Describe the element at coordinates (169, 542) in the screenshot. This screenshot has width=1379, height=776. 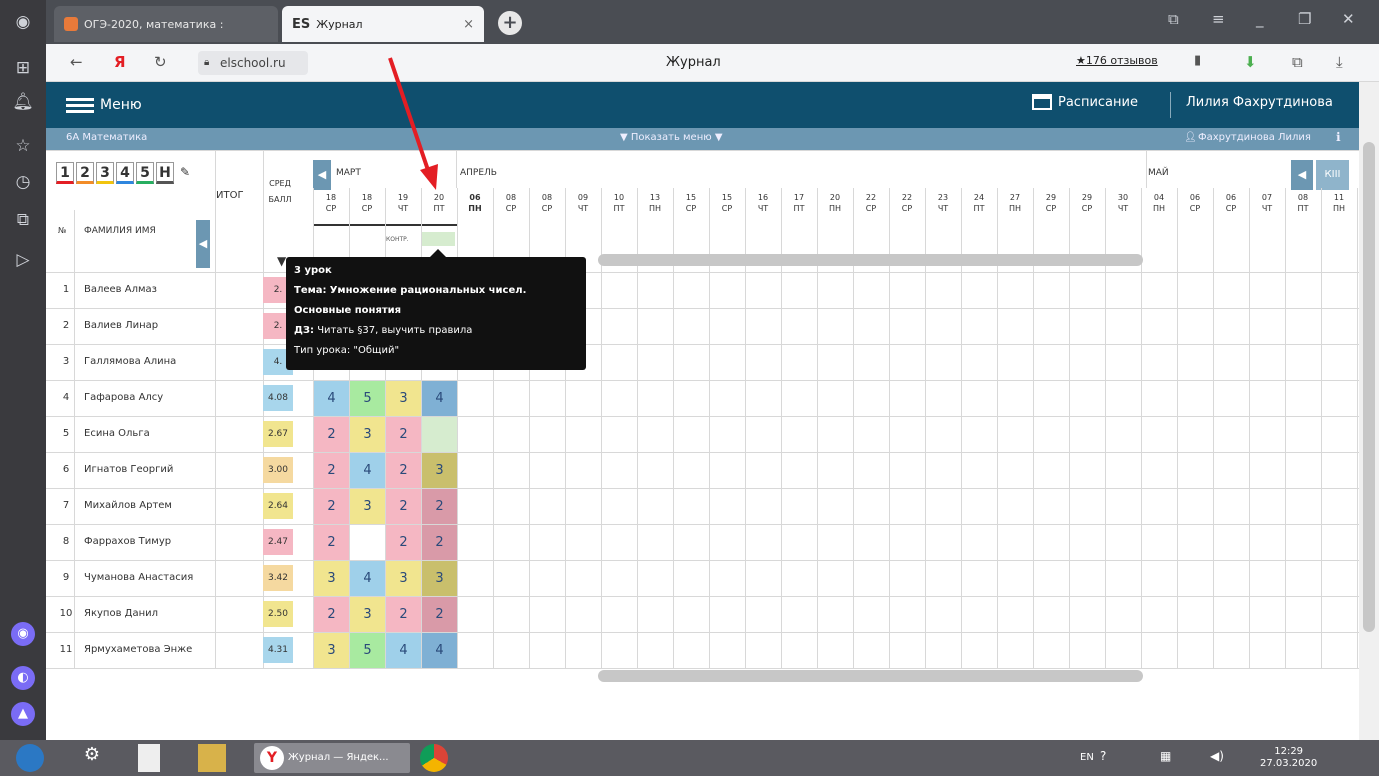
I see `table-row: 8 Фаррахов Тимур 2.47` at that location.